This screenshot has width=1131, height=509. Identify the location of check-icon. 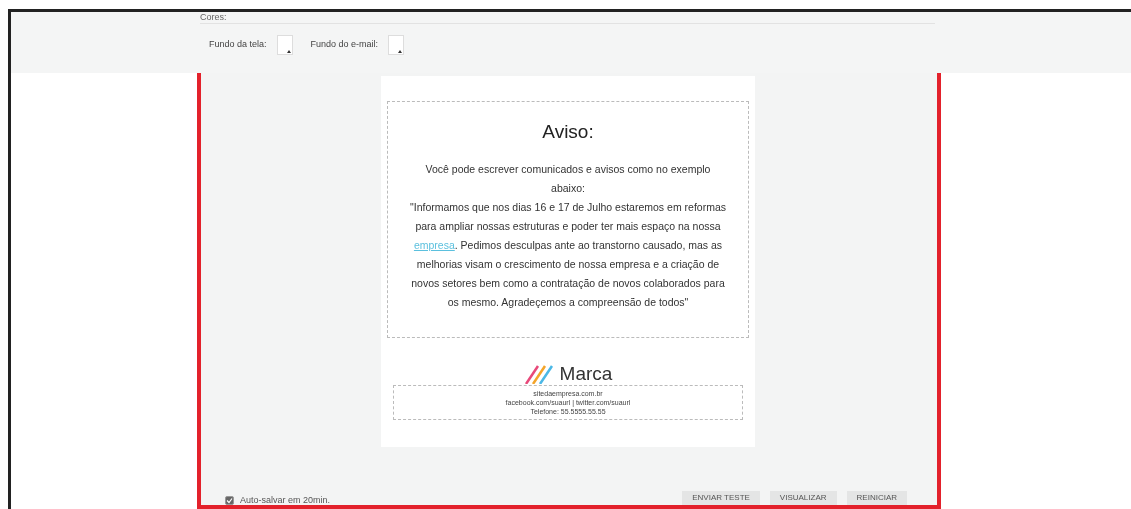
(229, 500).